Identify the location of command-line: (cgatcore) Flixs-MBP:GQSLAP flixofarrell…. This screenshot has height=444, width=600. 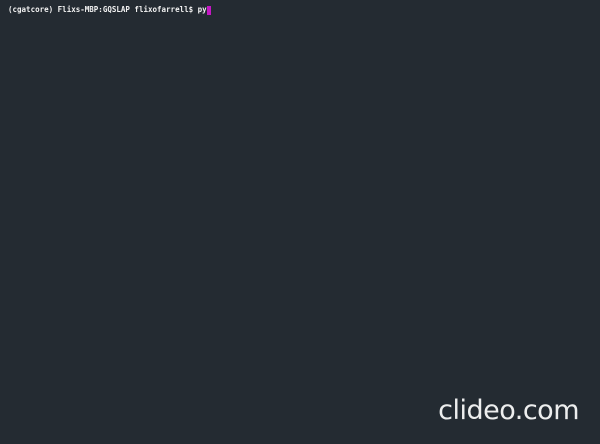
(109, 10).